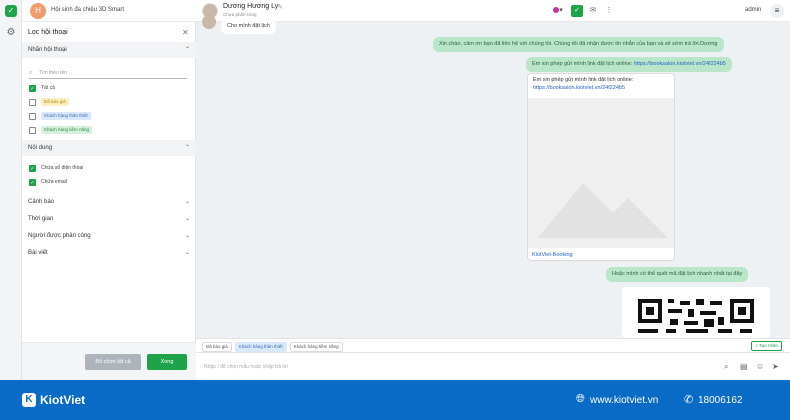 The width and height of the screenshot is (790, 420). Describe the element at coordinates (624, 400) in the screenshot. I see `website-text: www.kiotviet.vn` at that location.